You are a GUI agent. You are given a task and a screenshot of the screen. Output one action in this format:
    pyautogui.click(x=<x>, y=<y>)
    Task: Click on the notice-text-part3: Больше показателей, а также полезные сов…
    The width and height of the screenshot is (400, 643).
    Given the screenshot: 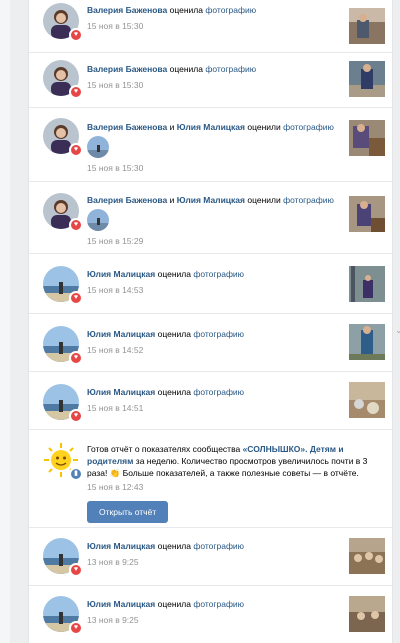 What is the action you would take?
    pyautogui.click(x=239, y=473)
    